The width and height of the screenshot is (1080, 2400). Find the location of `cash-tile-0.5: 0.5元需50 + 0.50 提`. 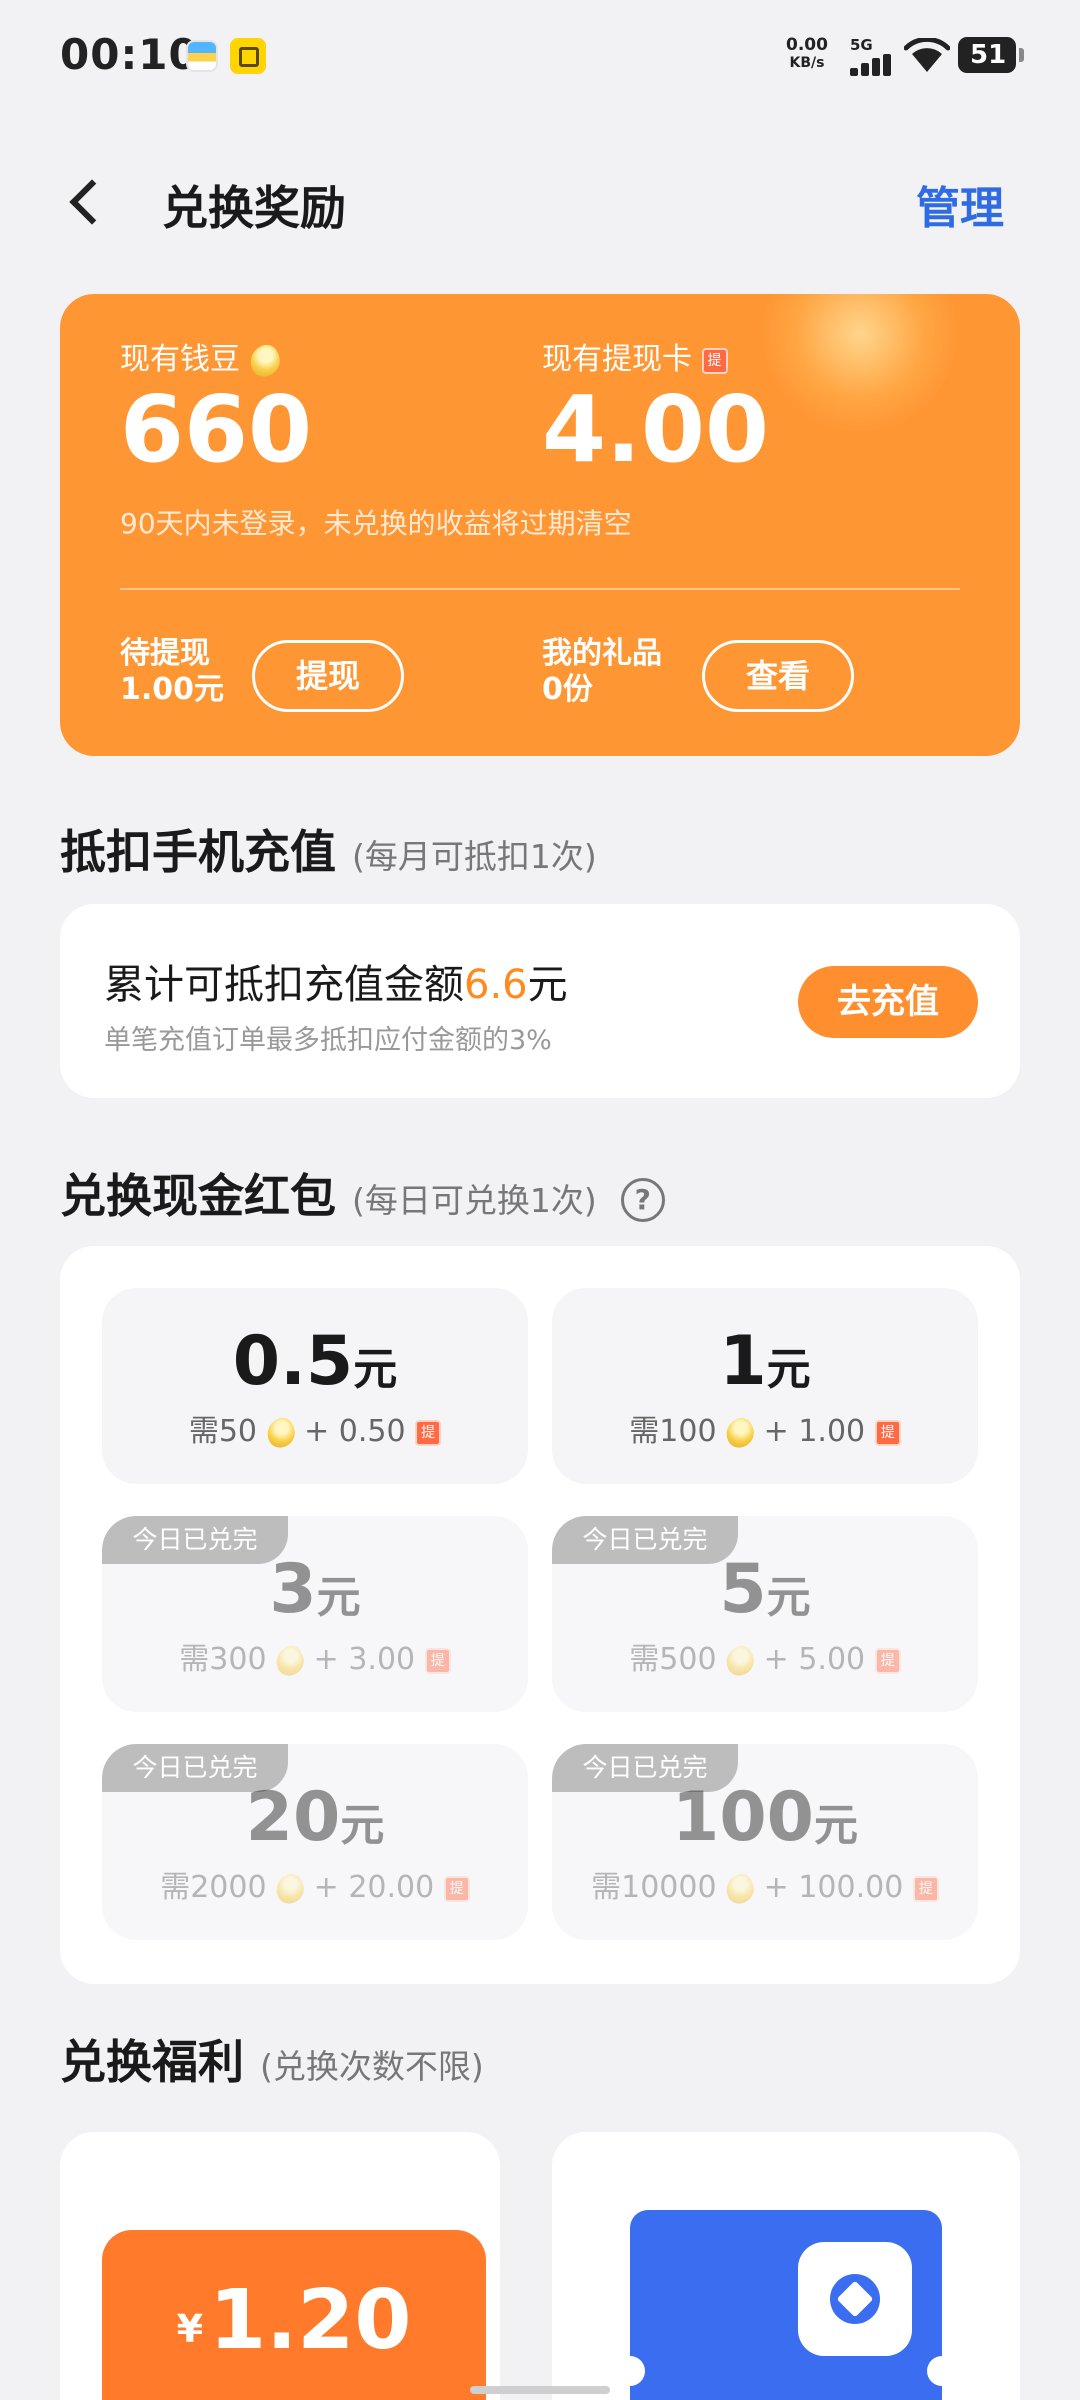

cash-tile-0.5: 0.5元需50 + 0.50 提 is located at coordinates (315, 1386).